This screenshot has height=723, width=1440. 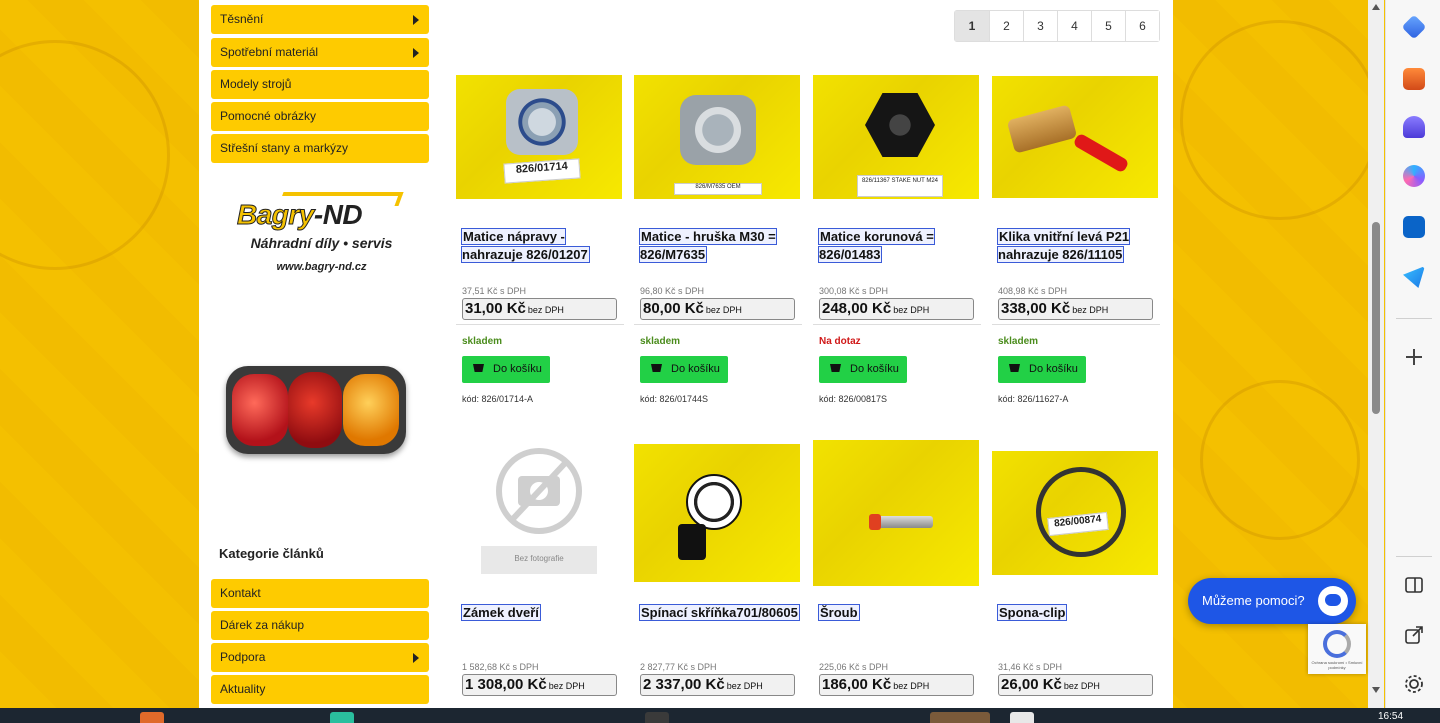 What do you see at coordinates (1075, 513) in the screenshot?
I see `product-image: 826/00874` at bounding box center [1075, 513].